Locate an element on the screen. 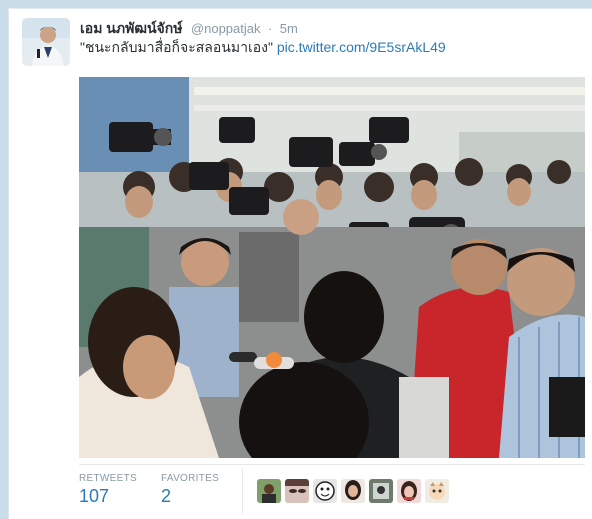  tweet-body: "ชนะกลับมาสื่อก็จะสลอนมาเอง" is located at coordinates (176, 47).